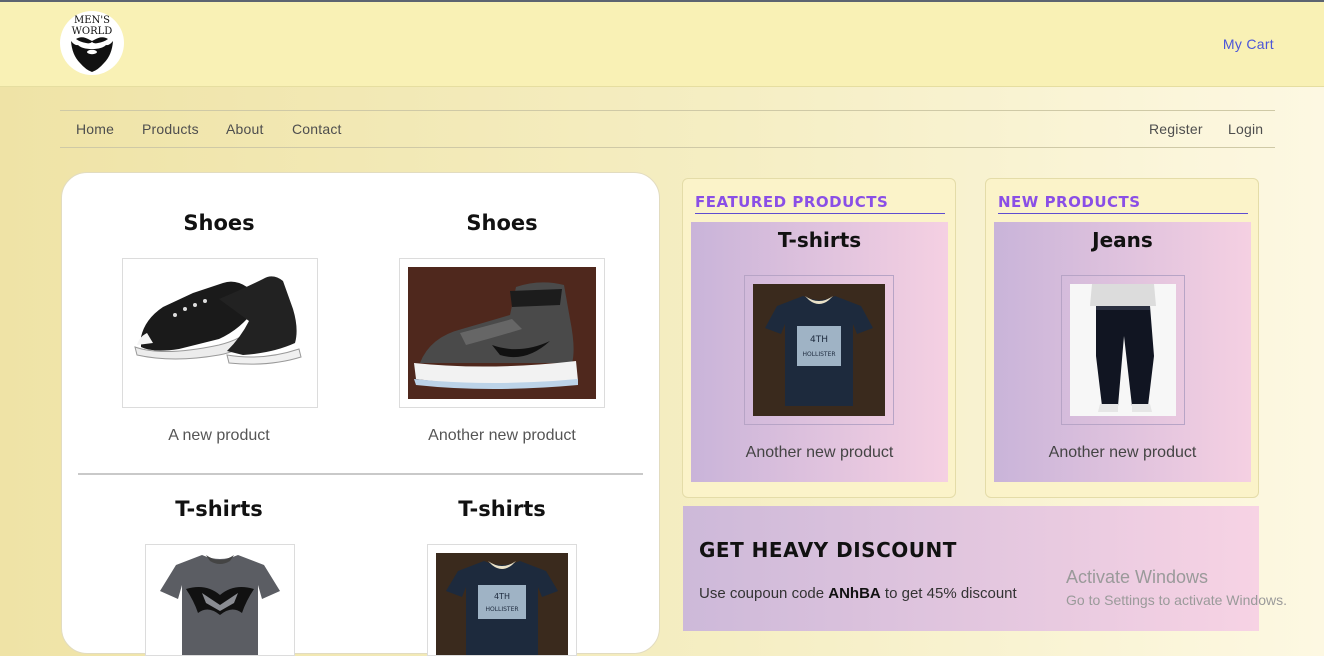 This screenshot has width=1324, height=656. I want to click on nav-about-link: About, so click(245, 129).